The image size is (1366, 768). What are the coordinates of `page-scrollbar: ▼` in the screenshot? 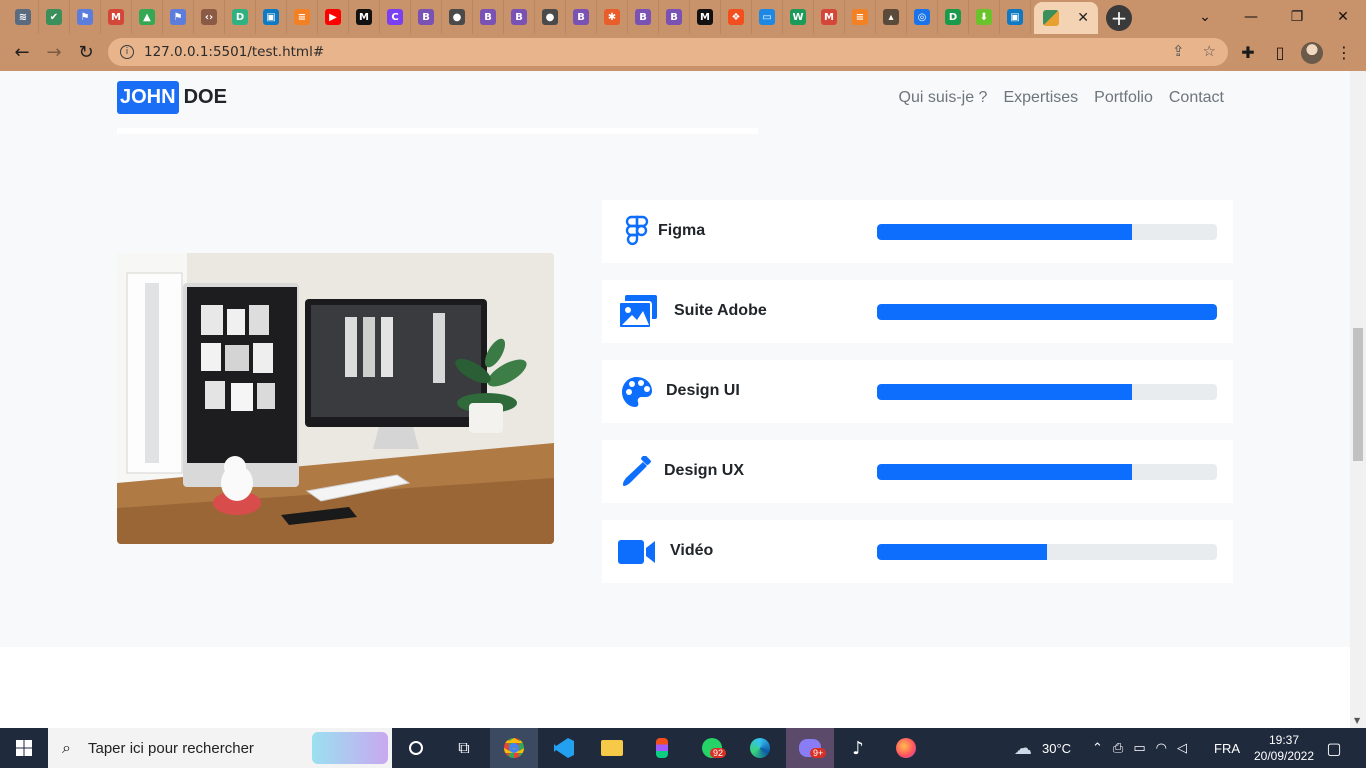 It's located at (1358, 399).